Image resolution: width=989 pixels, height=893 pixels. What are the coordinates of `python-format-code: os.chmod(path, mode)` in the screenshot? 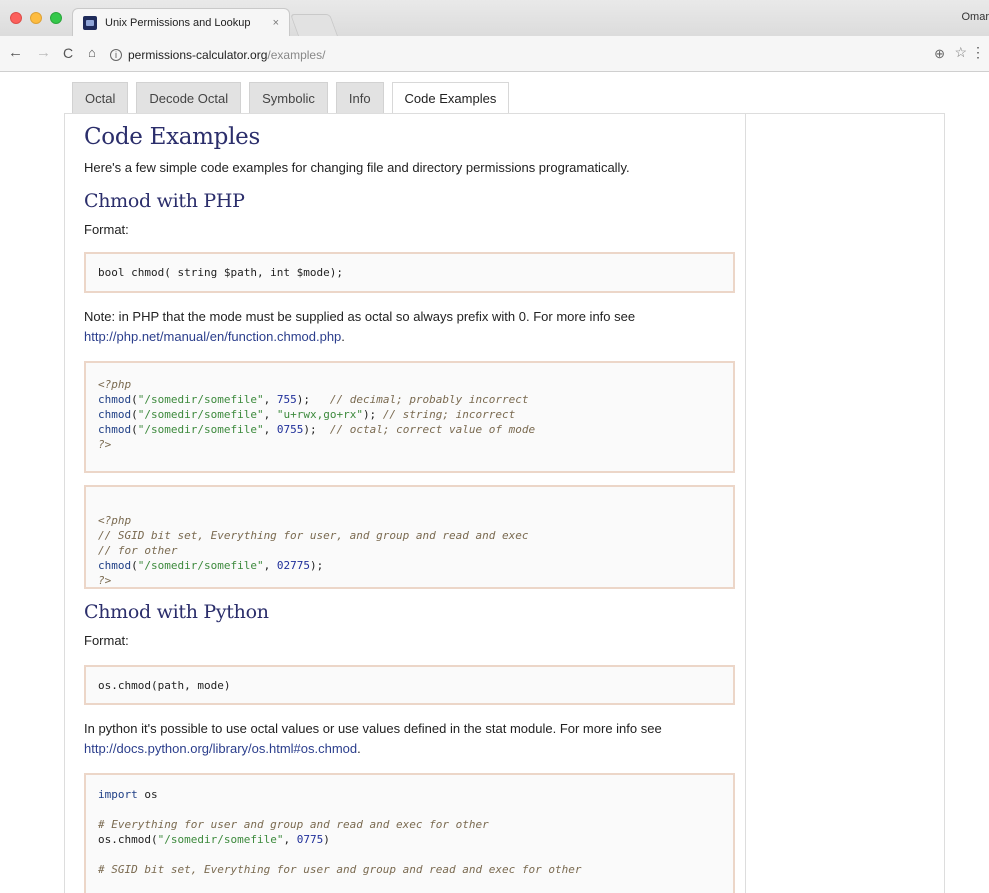 It's located at (164, 685).